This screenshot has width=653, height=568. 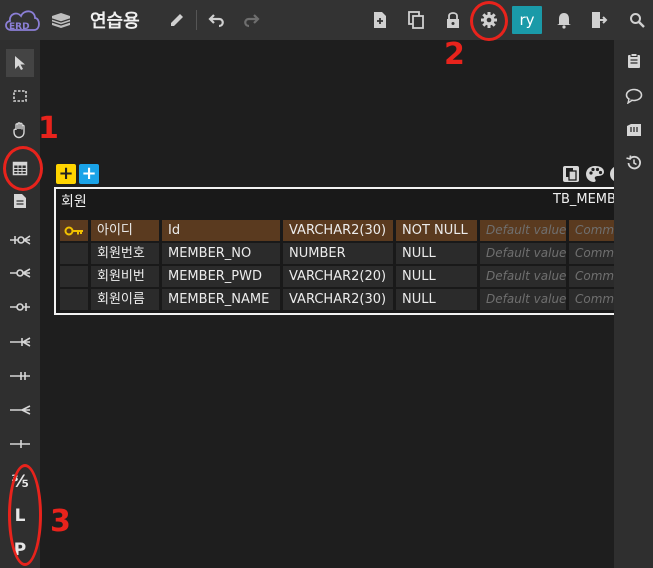 What do you see at coordinates (125, 230) in the screenshot?
I see `column-logical-name: 아이디` at bounding box center [125, 230].